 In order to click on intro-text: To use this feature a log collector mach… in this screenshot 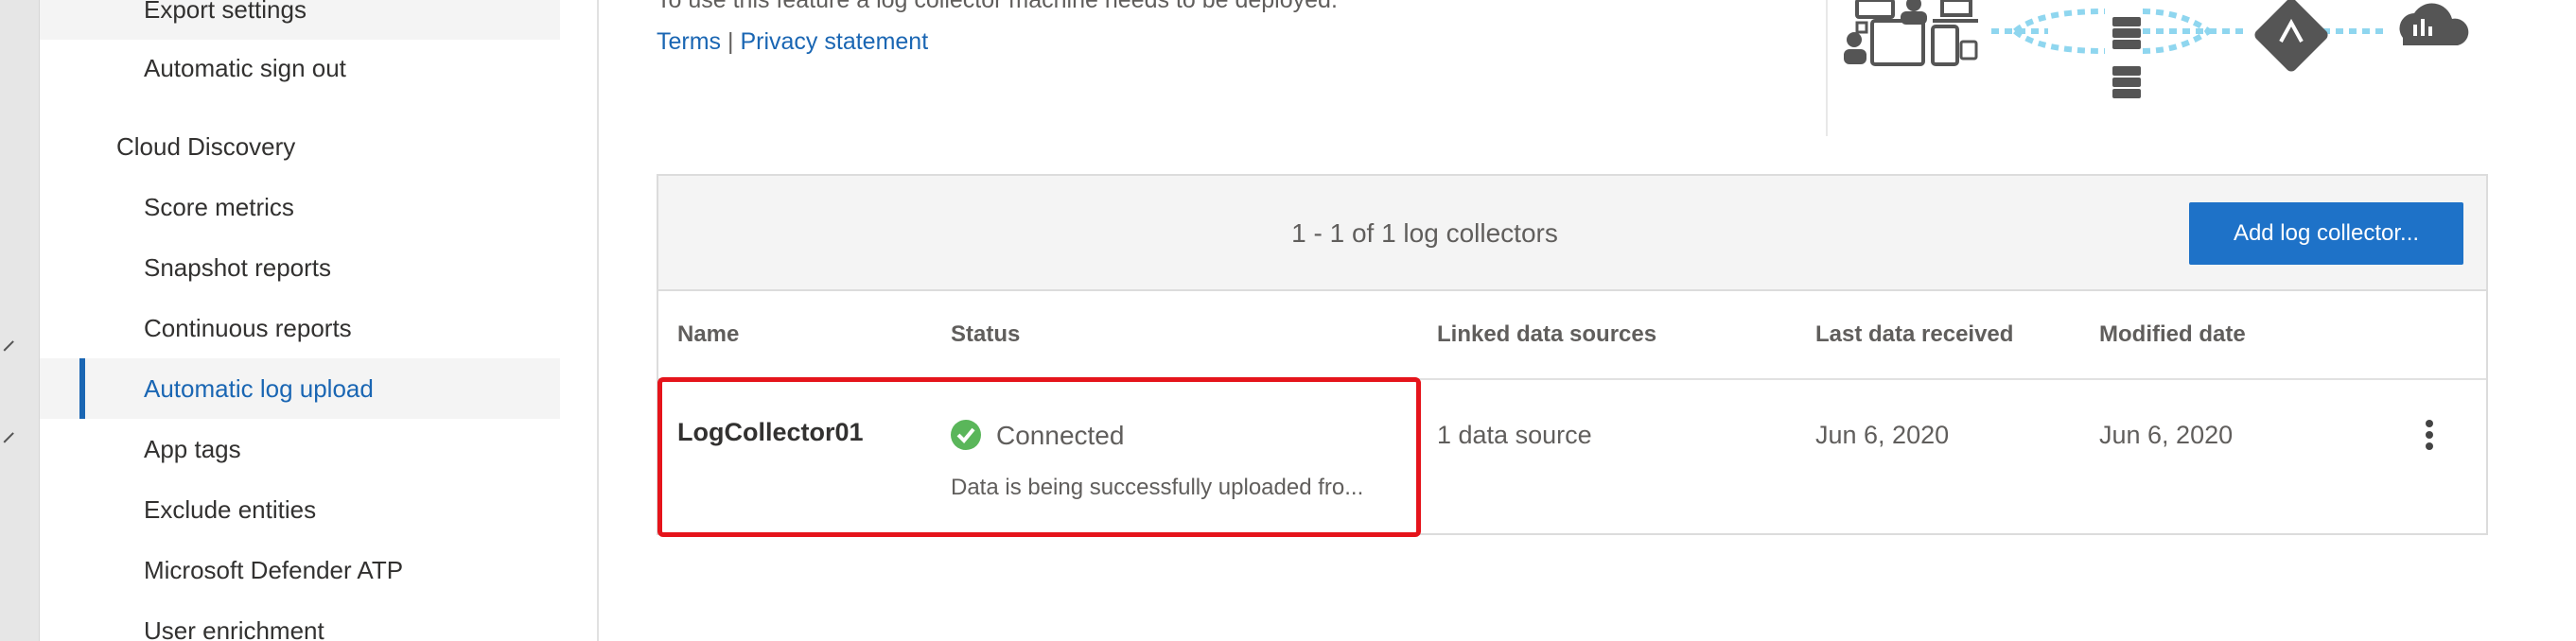, I will do `click(998, 6)`.